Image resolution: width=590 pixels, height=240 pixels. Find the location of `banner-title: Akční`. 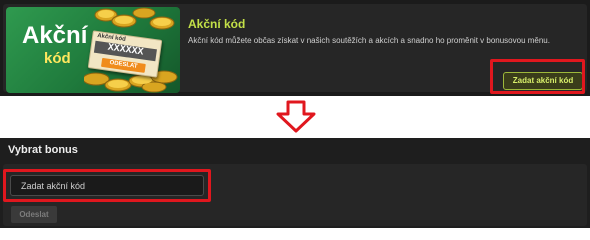

banner-title: Akční is located at coordinates (55, 35).